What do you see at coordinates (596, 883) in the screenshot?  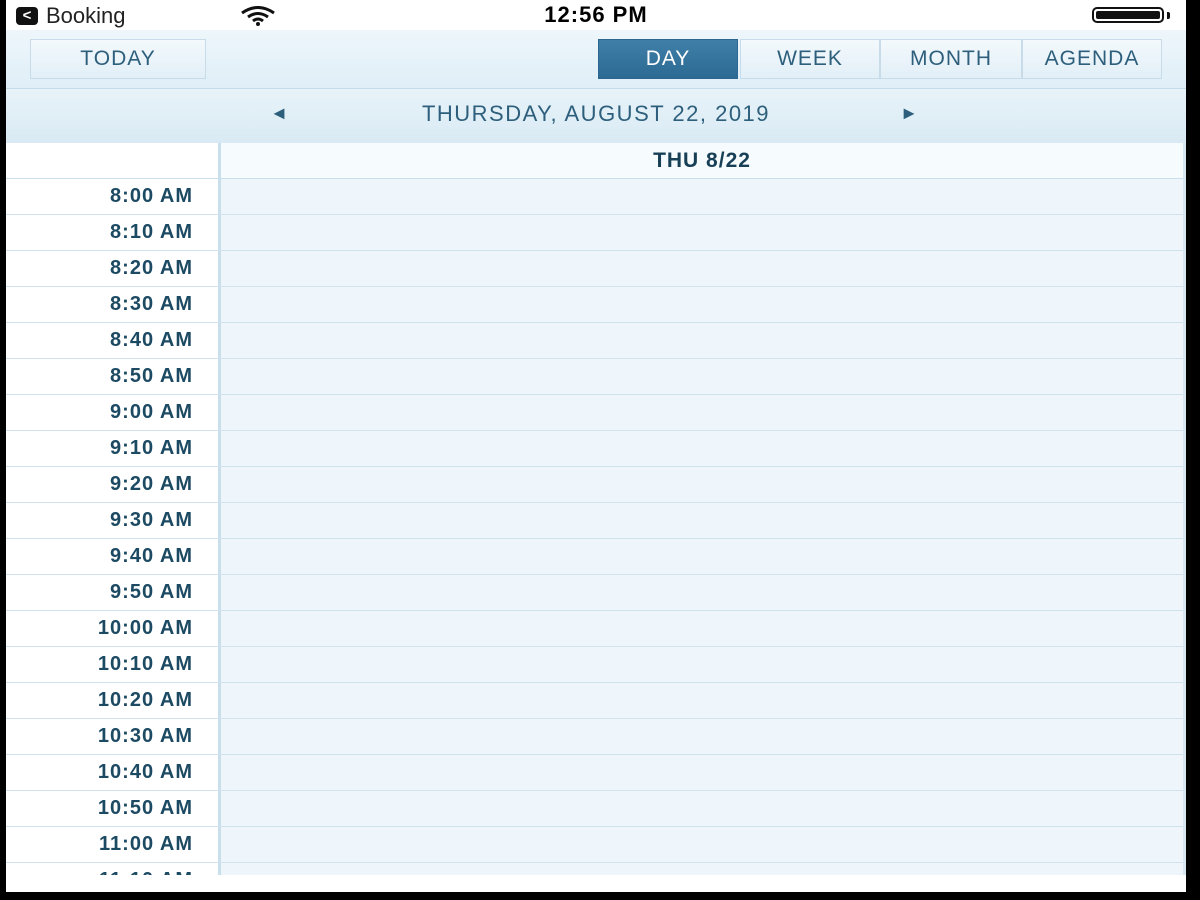 I see `bottom-edge` at bounding box center [596, 883].